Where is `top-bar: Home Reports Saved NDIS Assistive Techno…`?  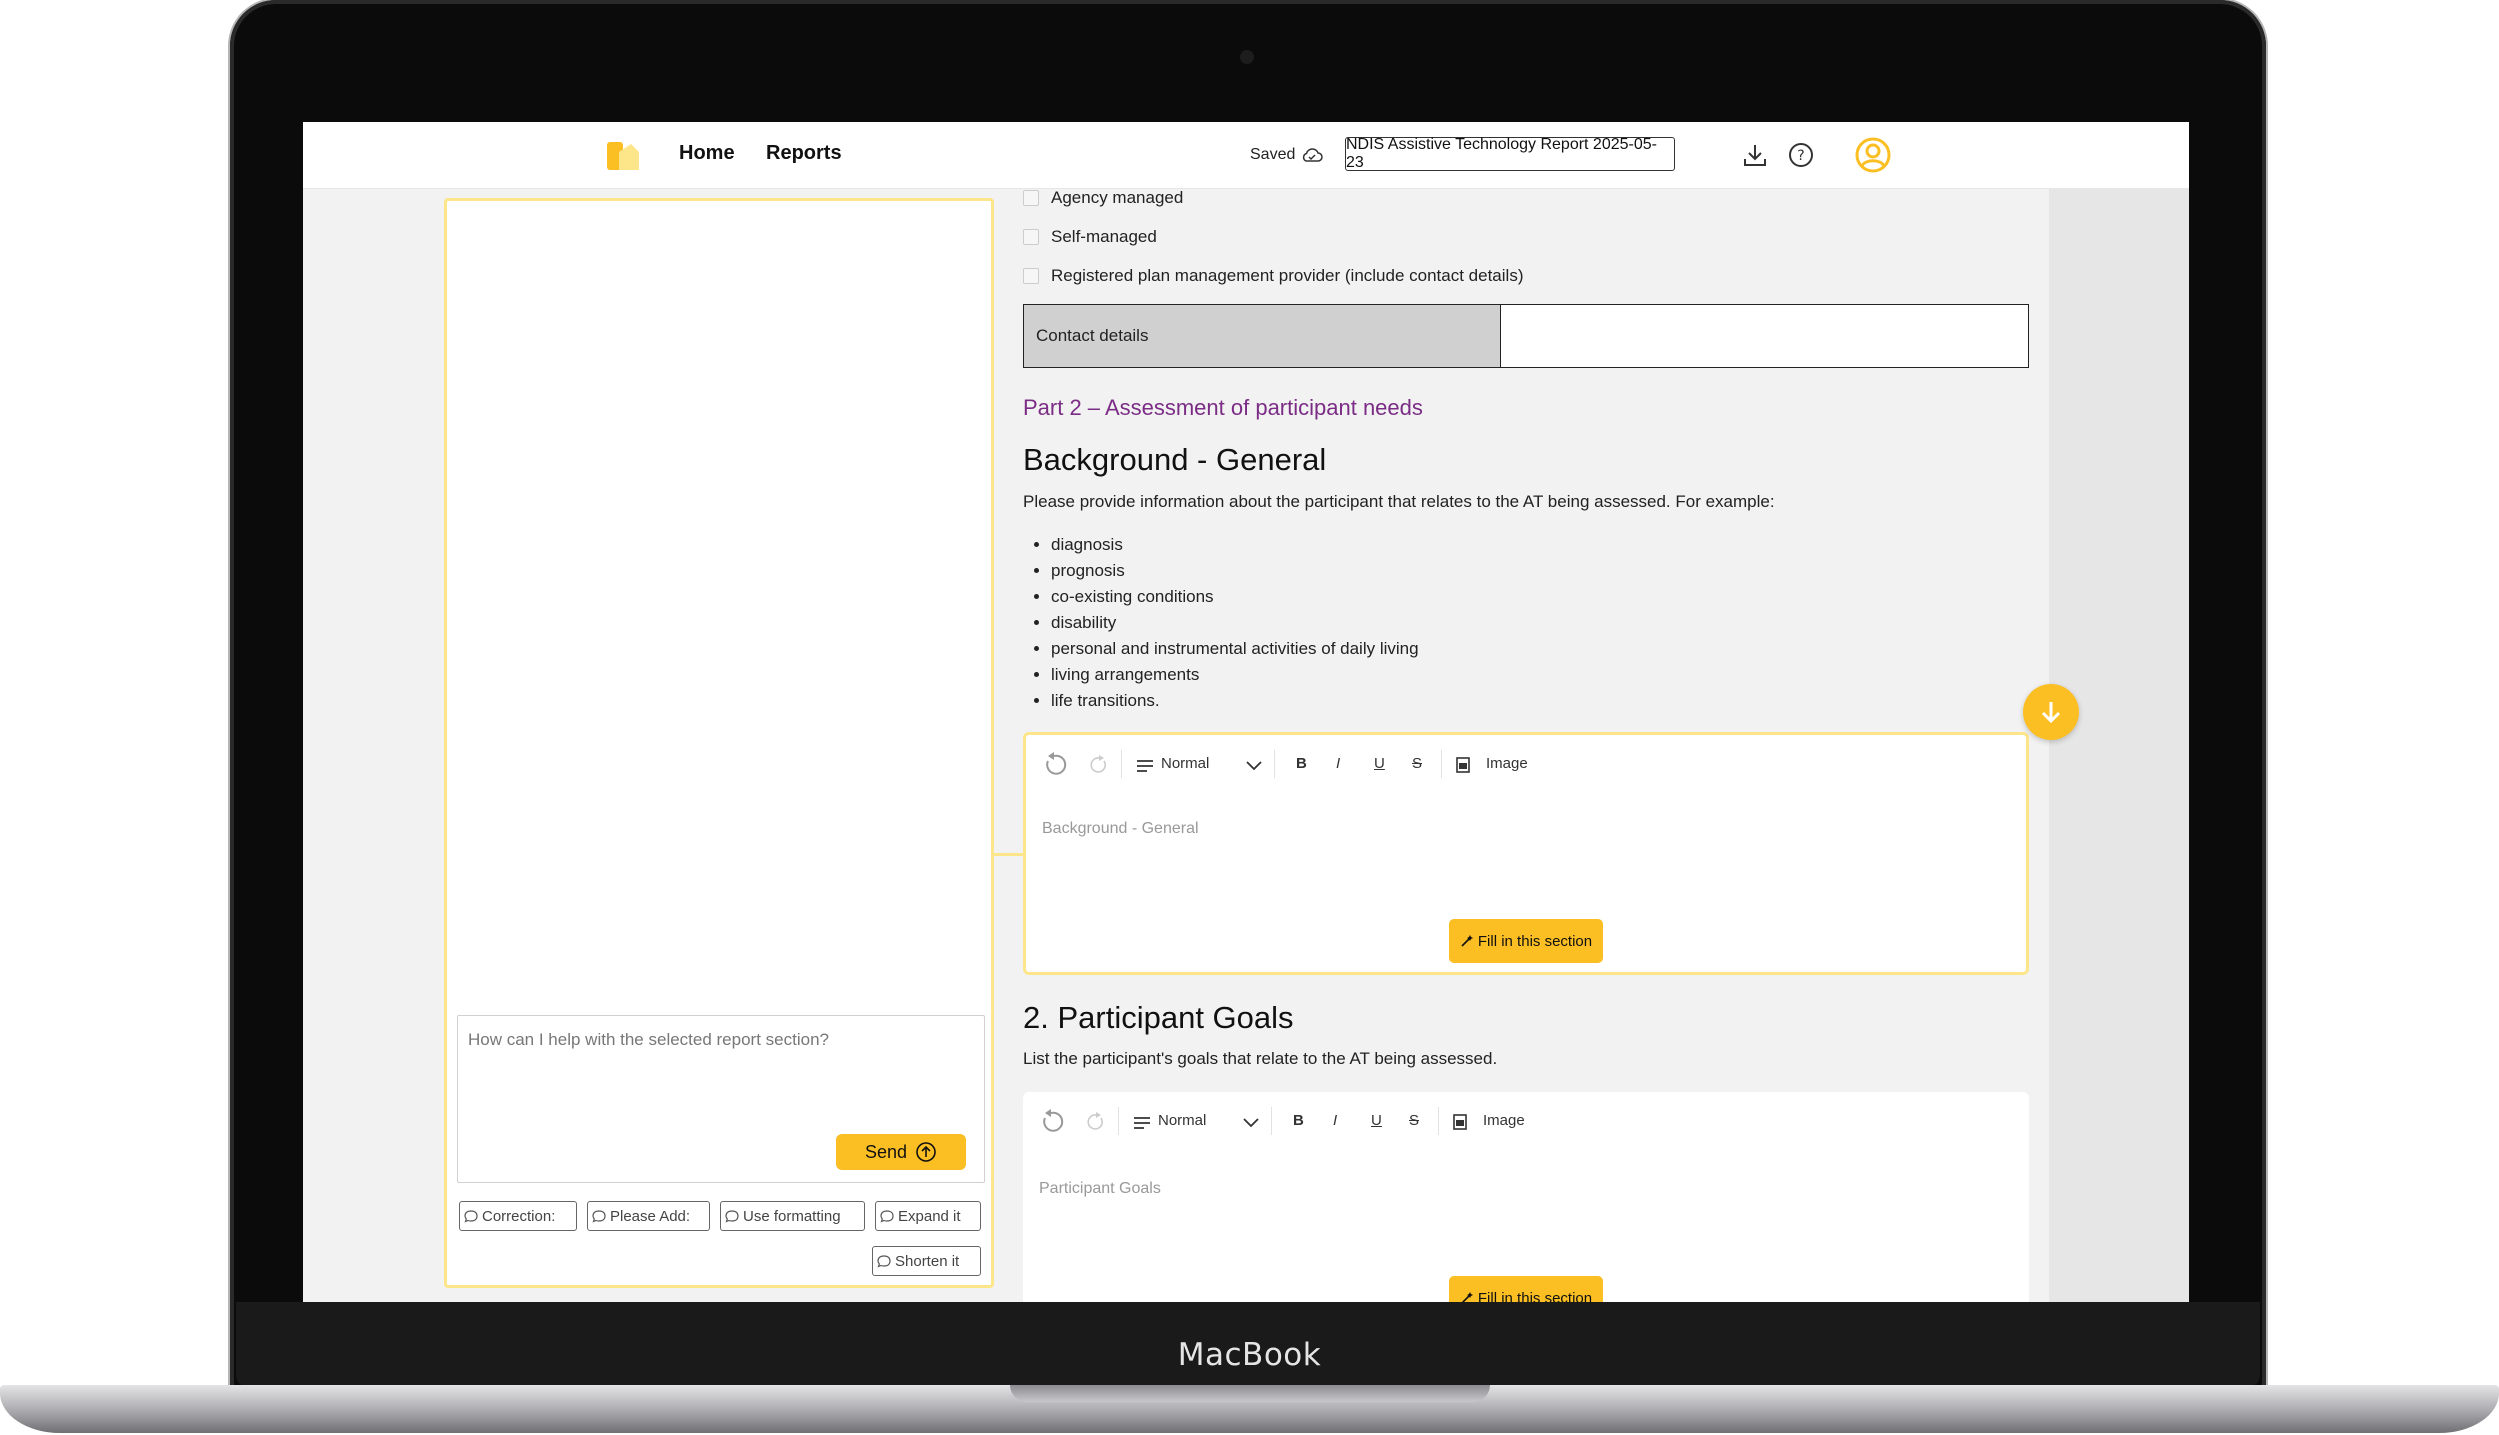
top-bar: Home Reports Saved NDIS Assistive Techno… is located at coordinates (1246, 155).